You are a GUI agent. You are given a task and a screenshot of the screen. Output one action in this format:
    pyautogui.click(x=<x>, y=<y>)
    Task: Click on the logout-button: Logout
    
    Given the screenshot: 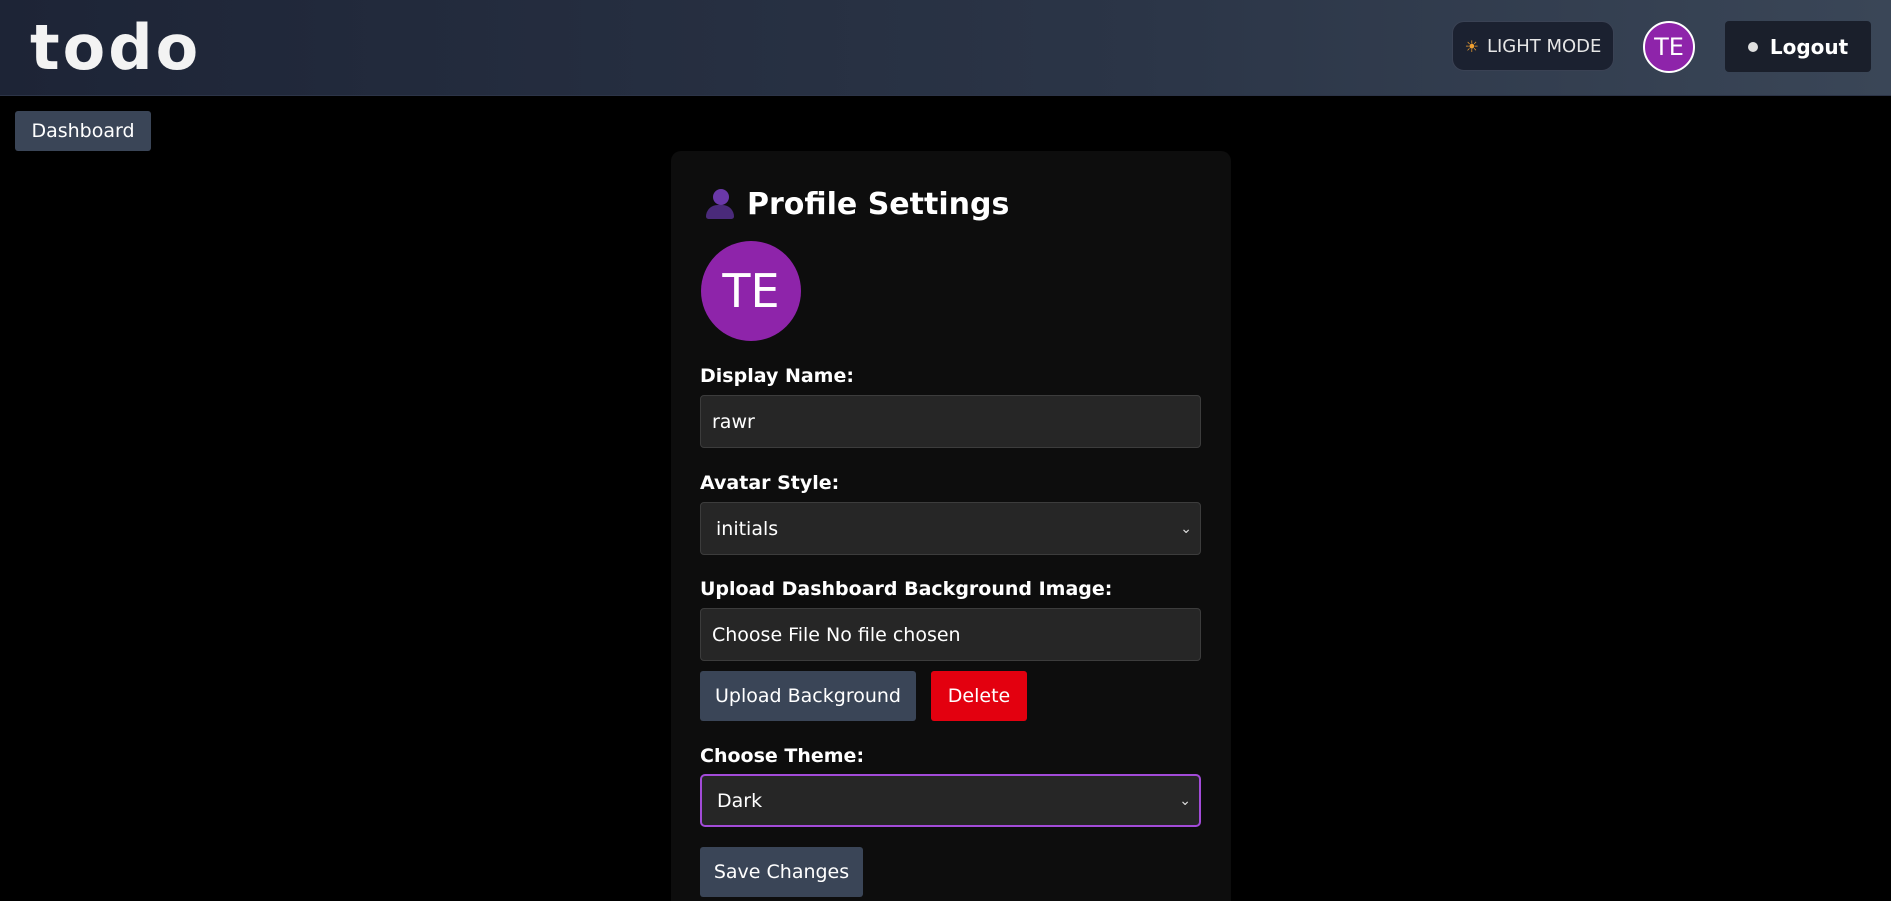 What is the action you would take?
    pyautogui.click(x=1798, y=46)
    